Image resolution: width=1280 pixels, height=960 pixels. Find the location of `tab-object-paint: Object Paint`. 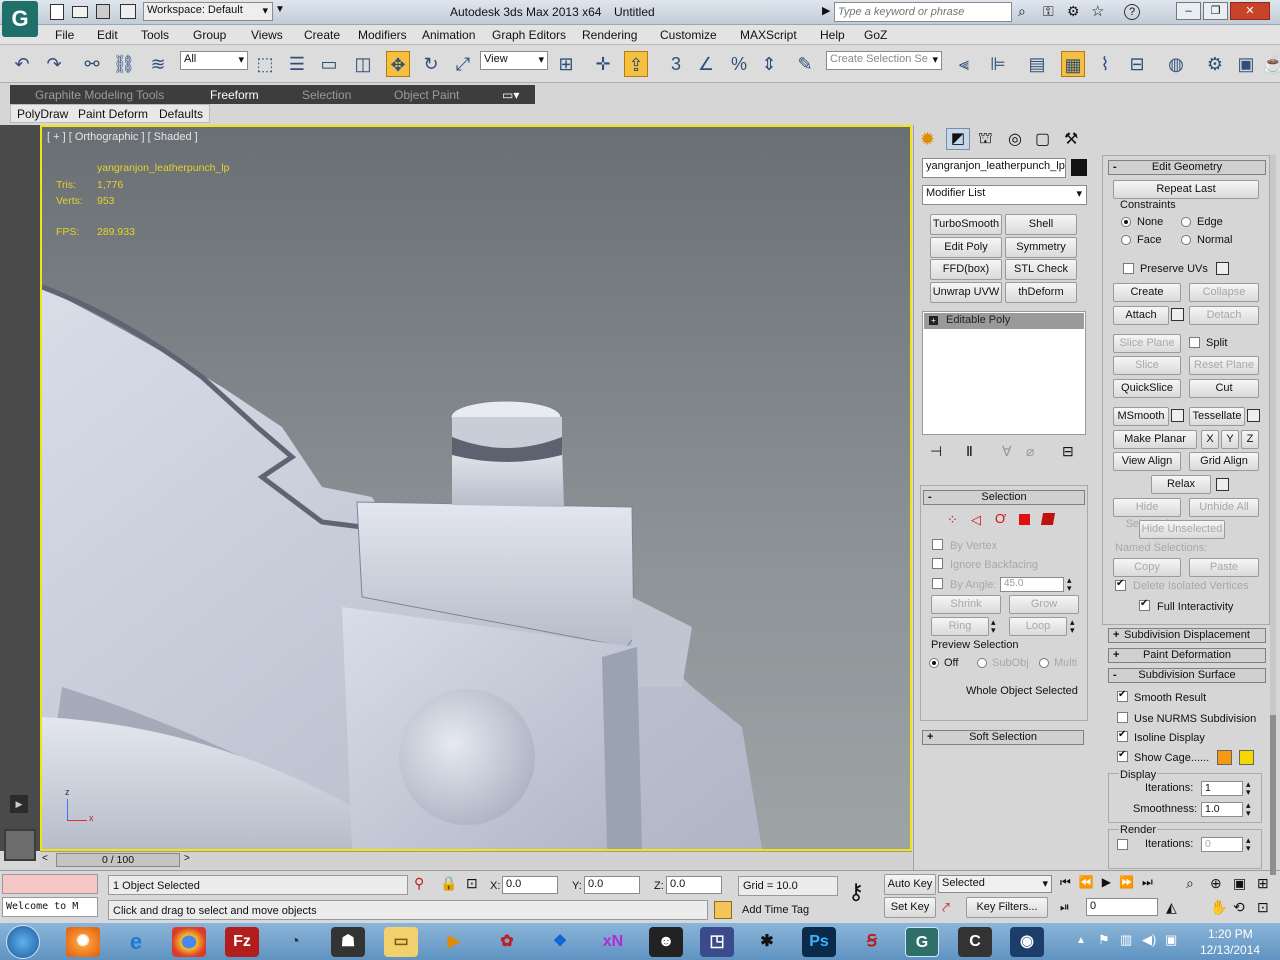

tab-object-paint: Object Paint is located at coordinates (426, 95).